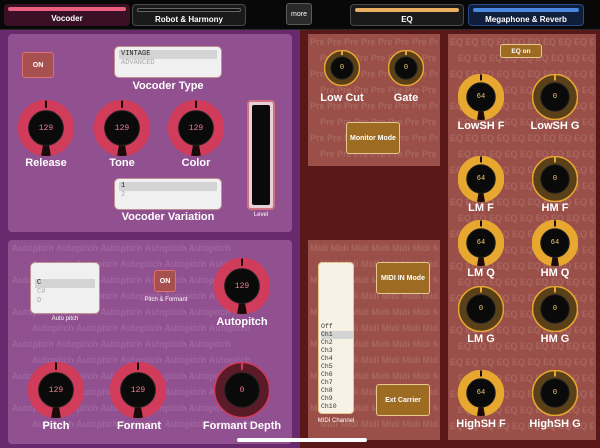 This screenshot has height=448, width=600. I want to click on hm-g-label: HM G, so click(555, 339).